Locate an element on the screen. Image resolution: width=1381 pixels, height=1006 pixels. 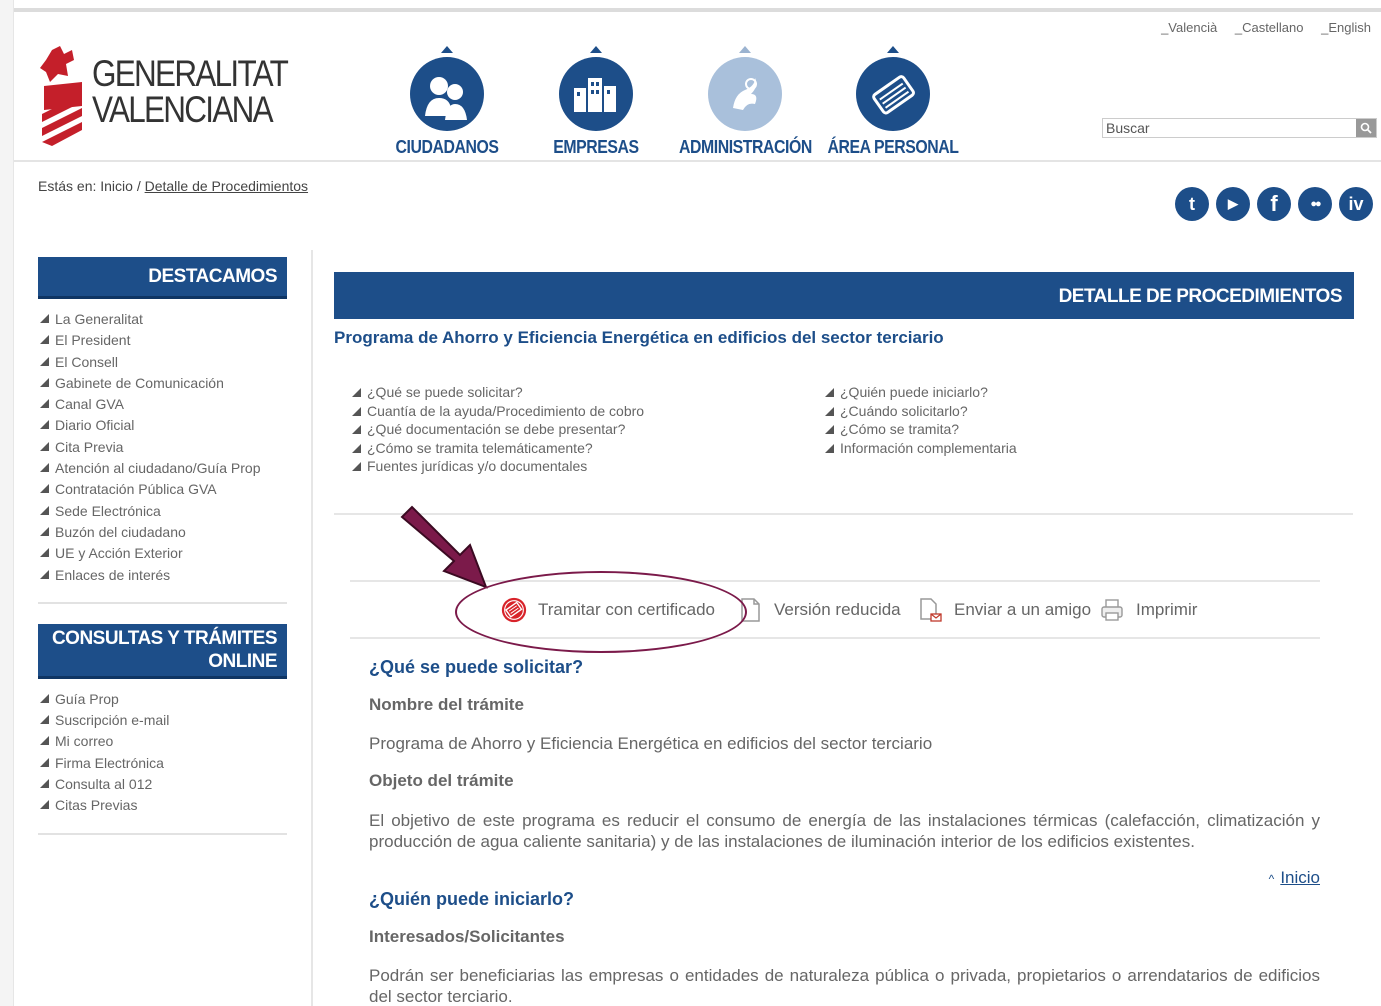
anchor-link: ¿Cómo se tramita? is located at coordinates (921, 430).